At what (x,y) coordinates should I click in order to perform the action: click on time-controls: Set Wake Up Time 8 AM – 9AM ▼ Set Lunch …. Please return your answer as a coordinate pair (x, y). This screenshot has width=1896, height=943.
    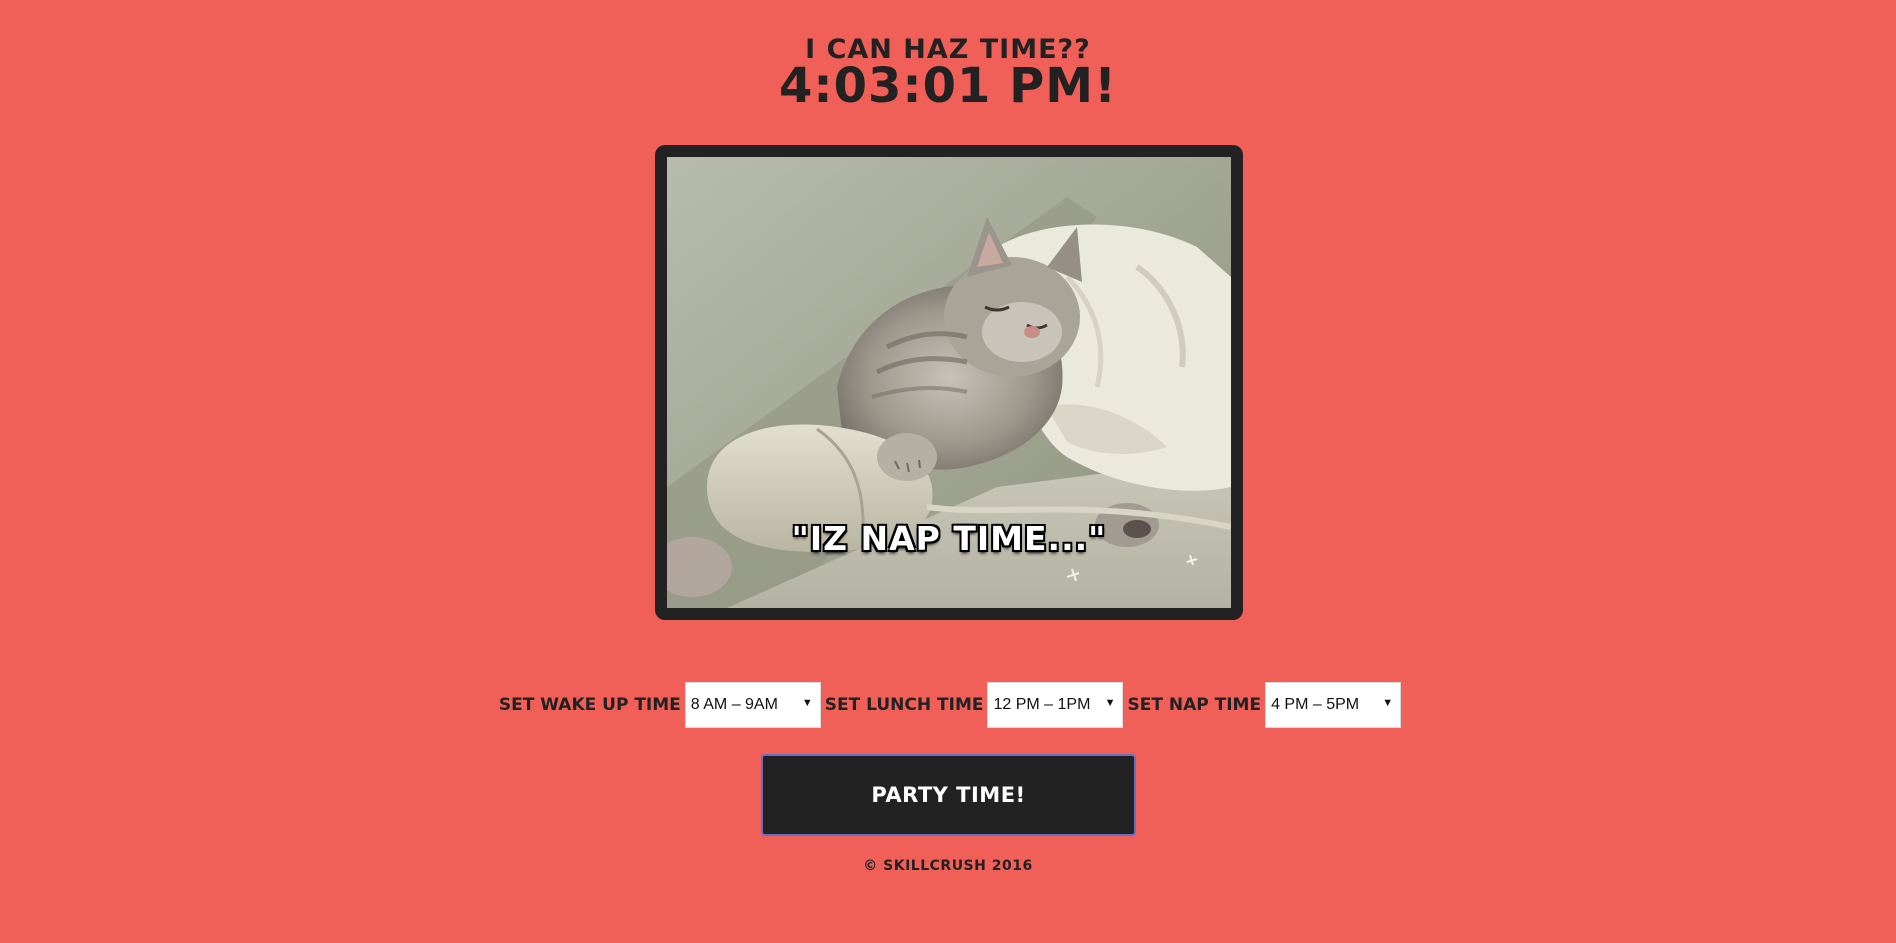
    Looking at the image, I should click on (948, 705).